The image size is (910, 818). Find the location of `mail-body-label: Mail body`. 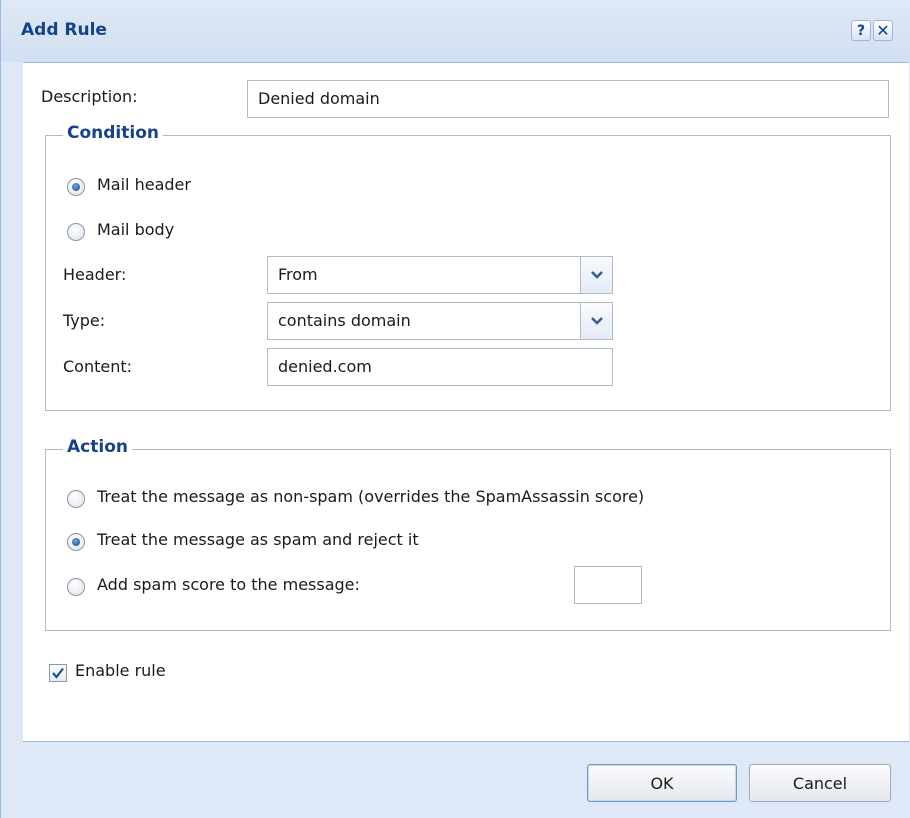

mail-body-label: Mail body is located at coordinates (135, 229).